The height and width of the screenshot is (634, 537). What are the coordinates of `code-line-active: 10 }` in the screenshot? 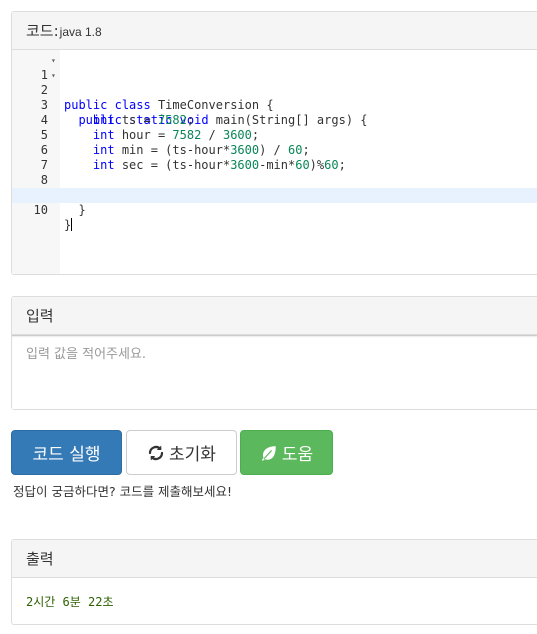 It's located at (274, 210).